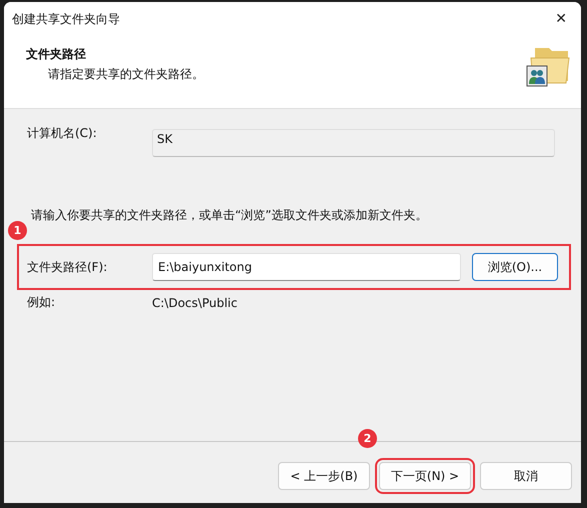 Image resolution: width=587 pixels, height=508 pixels. I want to click on step-badge: 1, so click(17, 230).